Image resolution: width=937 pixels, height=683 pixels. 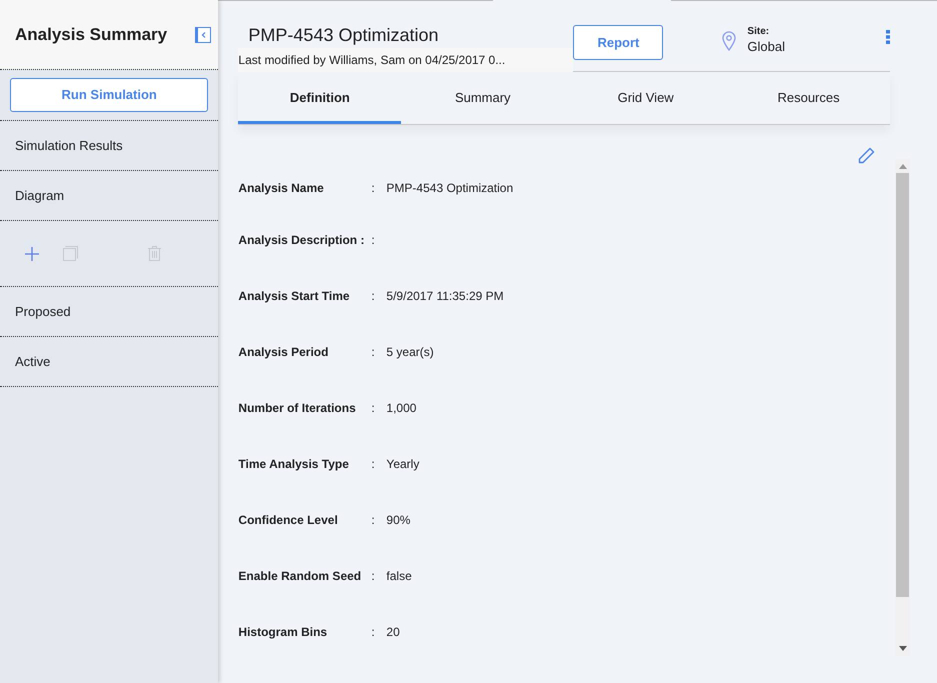 I want to click on scrollbar, so click(x=902, y=407).